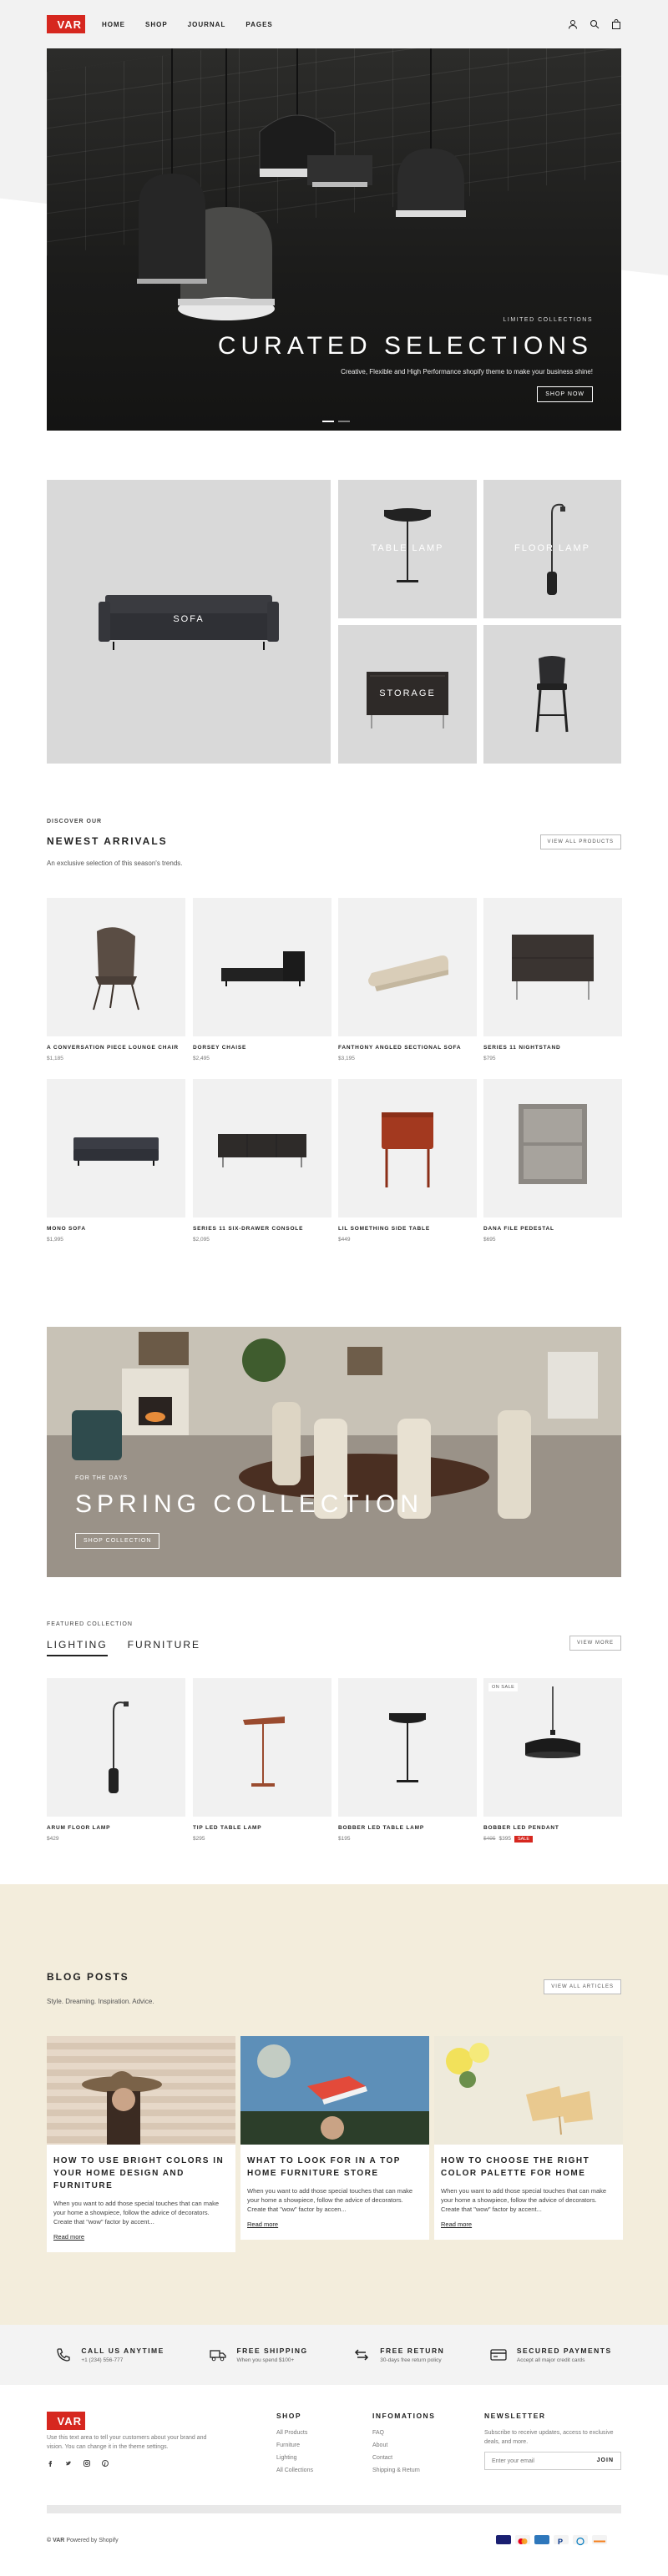 The height and width of the screenshot is (2576, 668). What do you see at coordinates (524, 1840) in the screenshot?
I see `sale-tag: SALE` at bounding box center [524, 1840].